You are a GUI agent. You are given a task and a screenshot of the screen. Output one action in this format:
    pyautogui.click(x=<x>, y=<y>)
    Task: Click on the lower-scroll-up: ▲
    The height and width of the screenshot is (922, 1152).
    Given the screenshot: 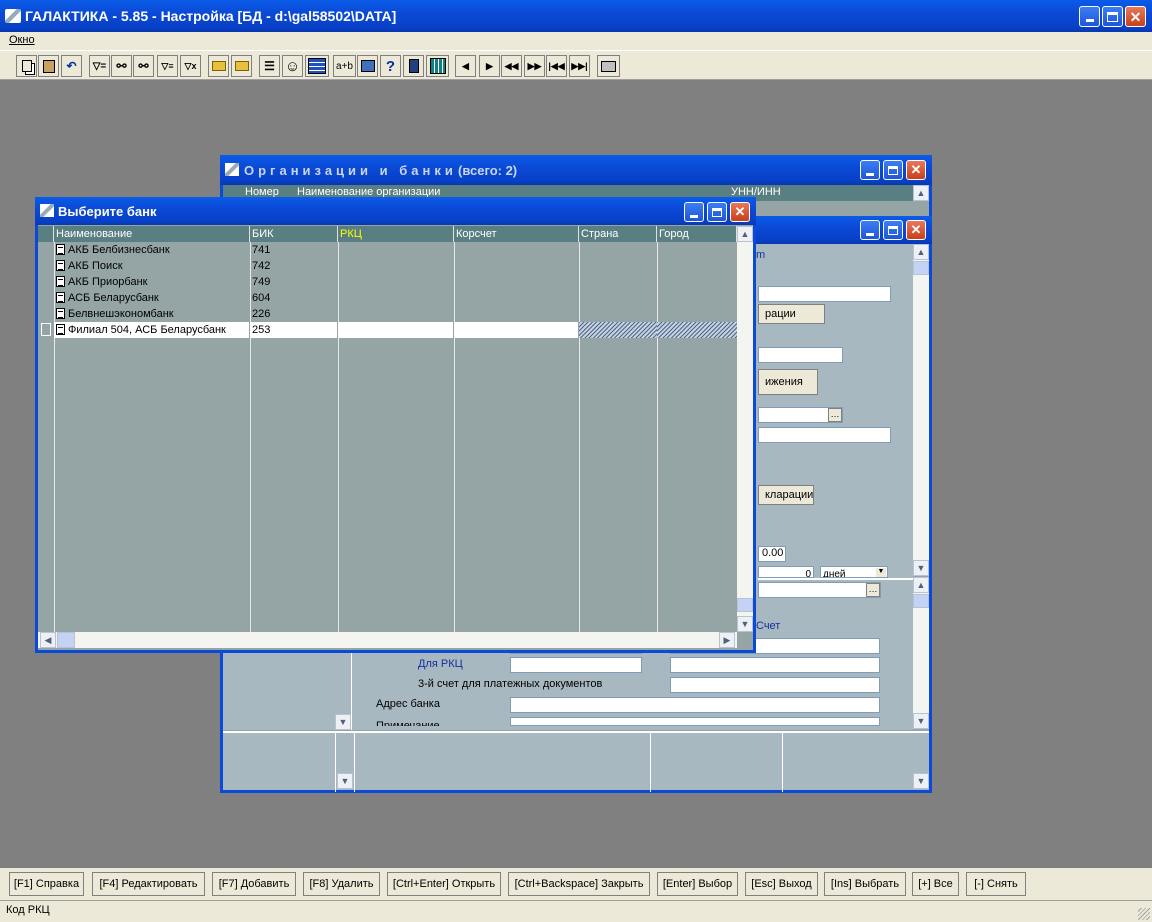 What is the action you would take?
    pyautogui.click(x=921, y=585)
    